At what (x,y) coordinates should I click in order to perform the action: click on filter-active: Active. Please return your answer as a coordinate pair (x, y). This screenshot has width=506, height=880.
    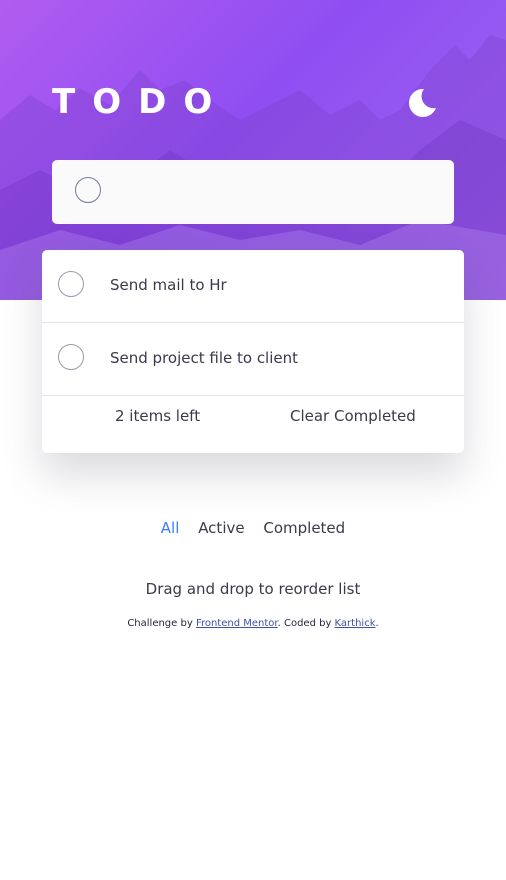
    Looking at the image, I should click on (221, 528).